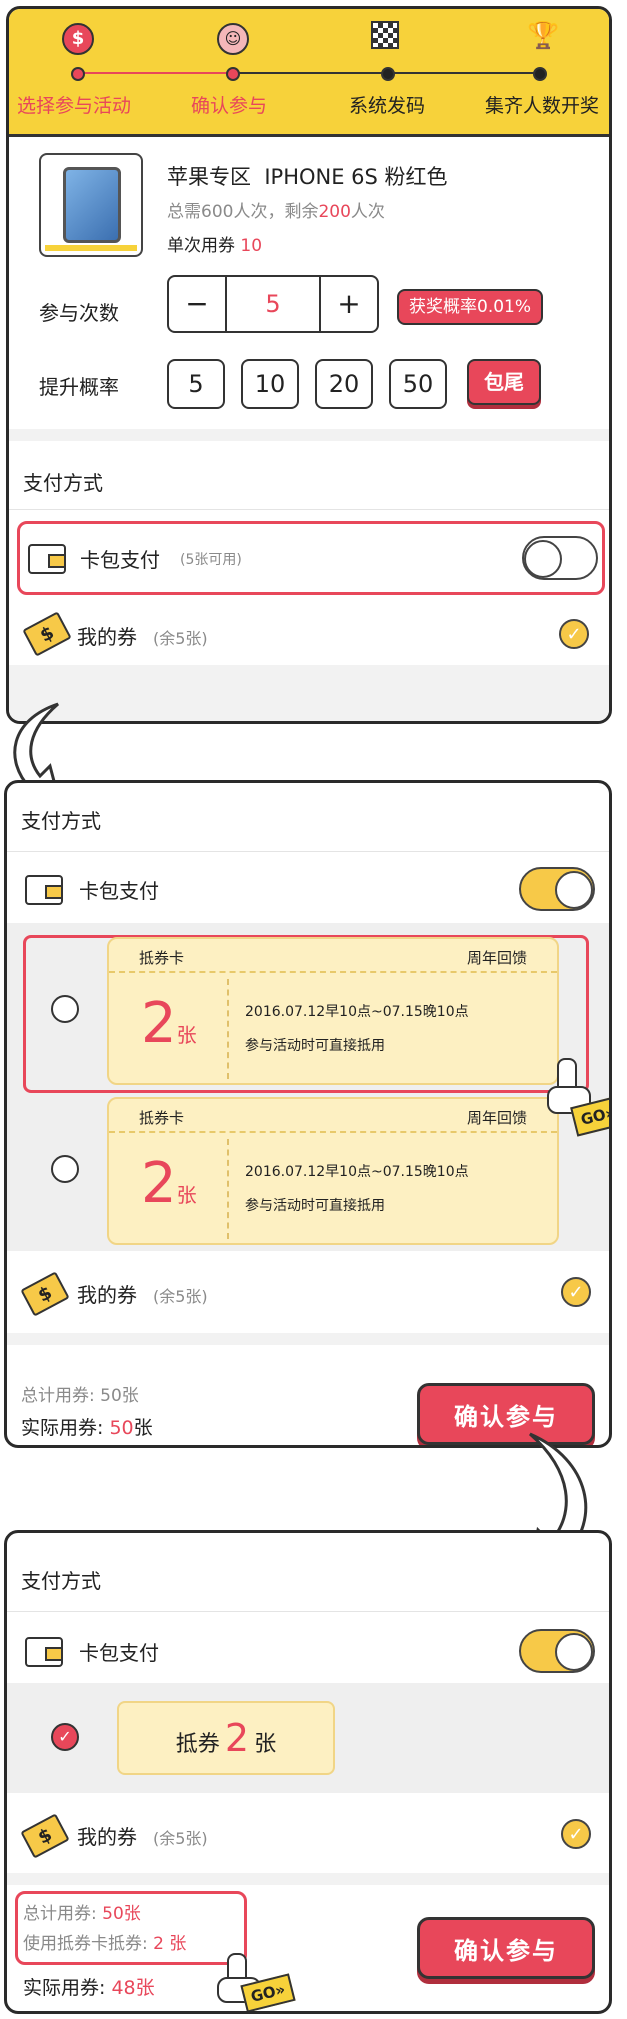  I want to click on minus-button: −, so click(198, 304).